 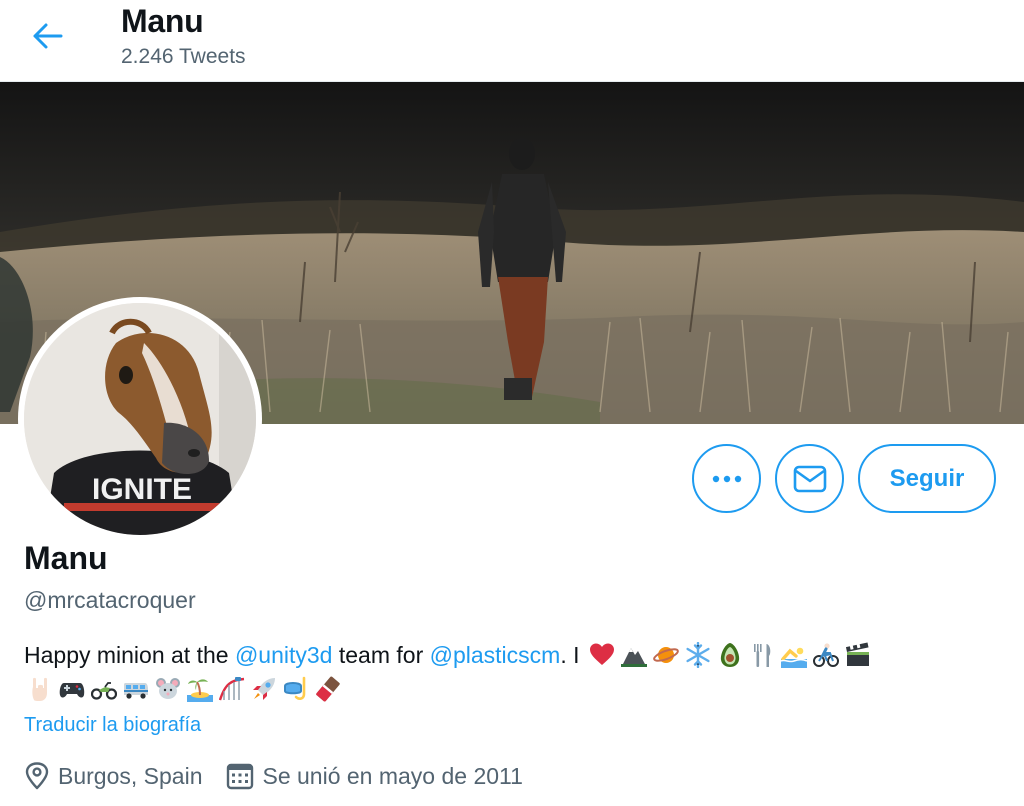 I want to click on follow-button: Seguir, so click(x=927, y=478).